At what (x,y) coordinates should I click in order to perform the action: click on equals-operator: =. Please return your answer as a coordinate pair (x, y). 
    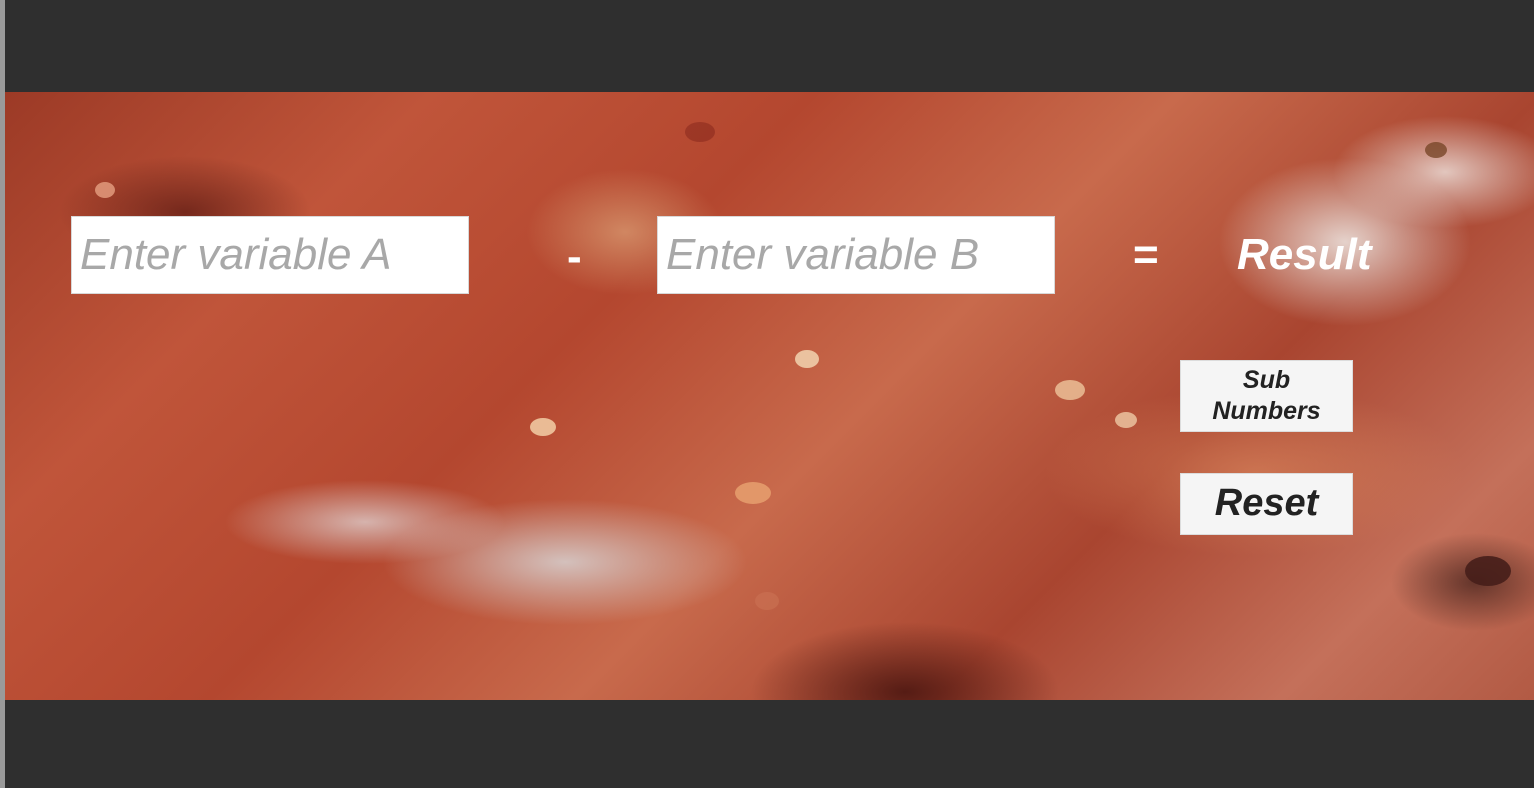
    Looking at the image, I should click on (1146, 254).